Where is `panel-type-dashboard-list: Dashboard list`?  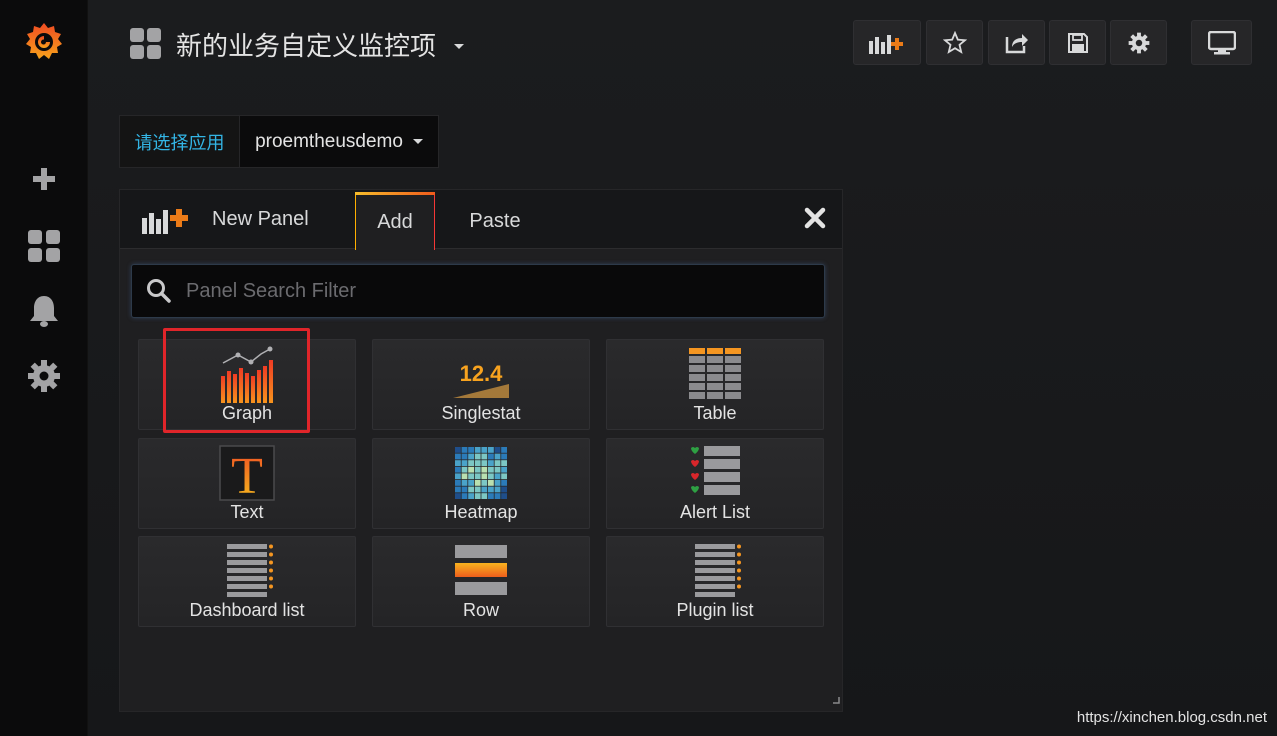 panel-type-dashboard-list: Dashboard list is located at coordinates (247, 581).